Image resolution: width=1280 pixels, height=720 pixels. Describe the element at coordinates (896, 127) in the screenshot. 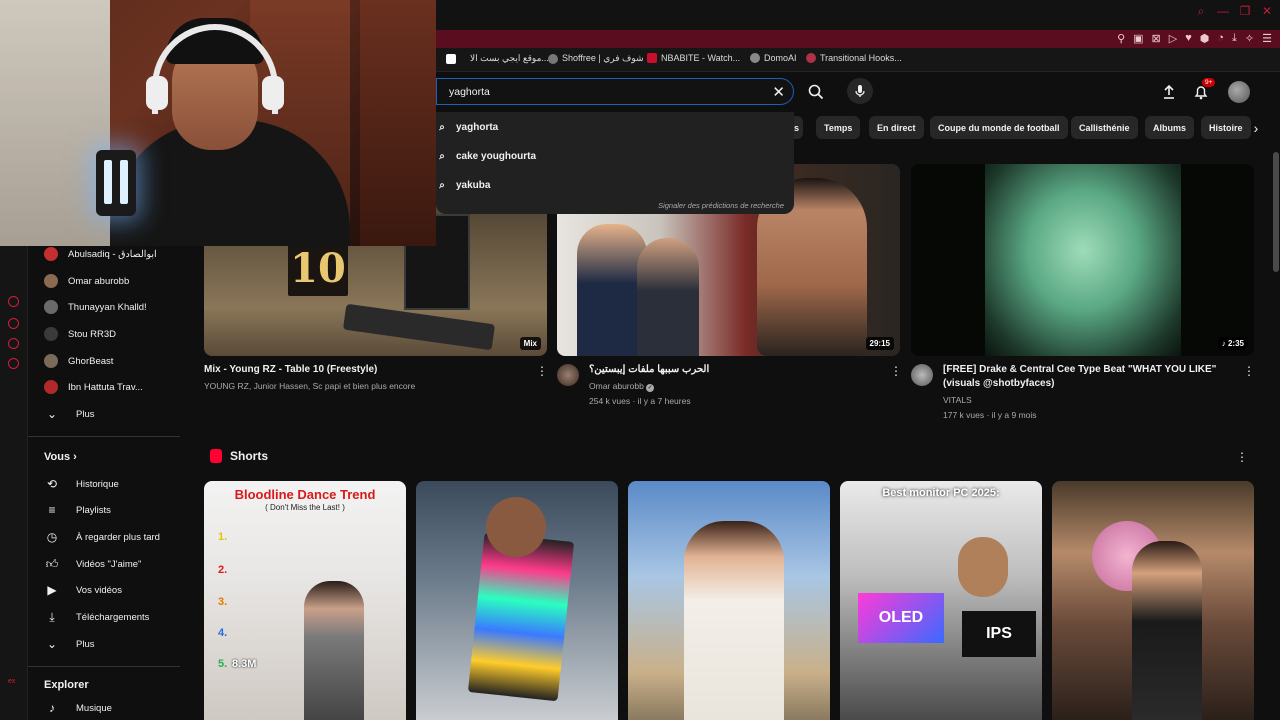

I see `chip: En direct` at that location.